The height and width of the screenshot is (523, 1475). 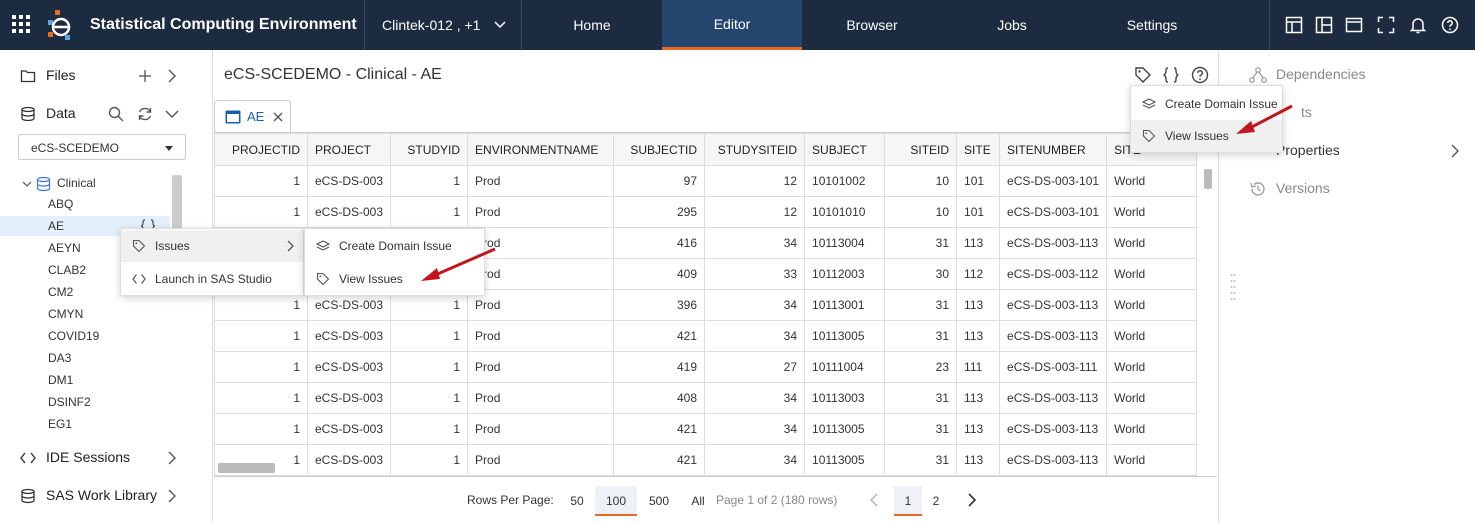 I want to click on table-cell: 33, so click(x=755, y=274).